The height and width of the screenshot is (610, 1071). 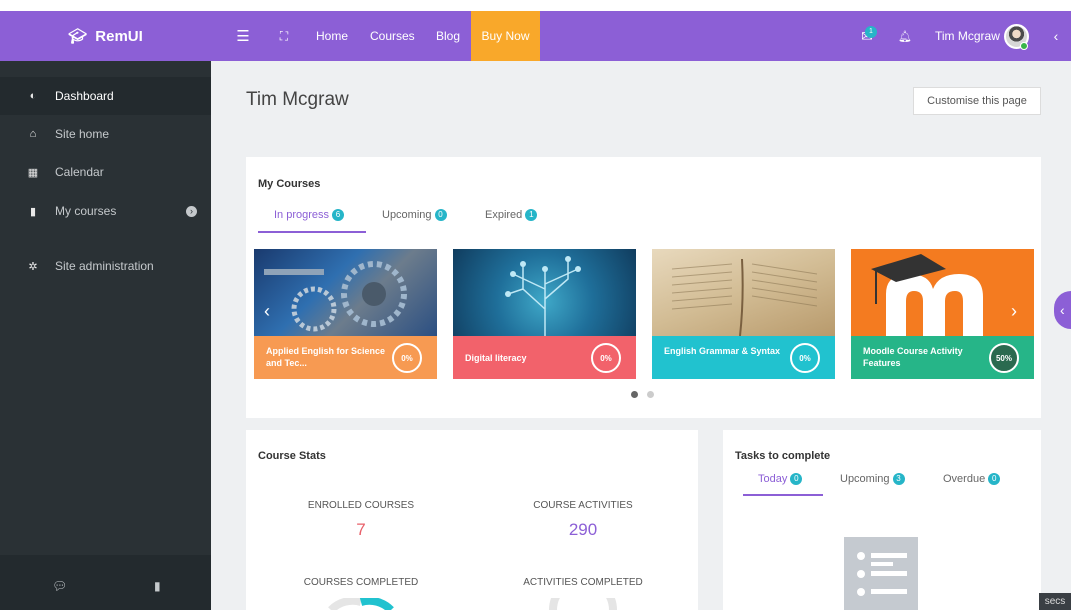 I want to click on bookmark-icon: ▮, so click(x=157, y=586).